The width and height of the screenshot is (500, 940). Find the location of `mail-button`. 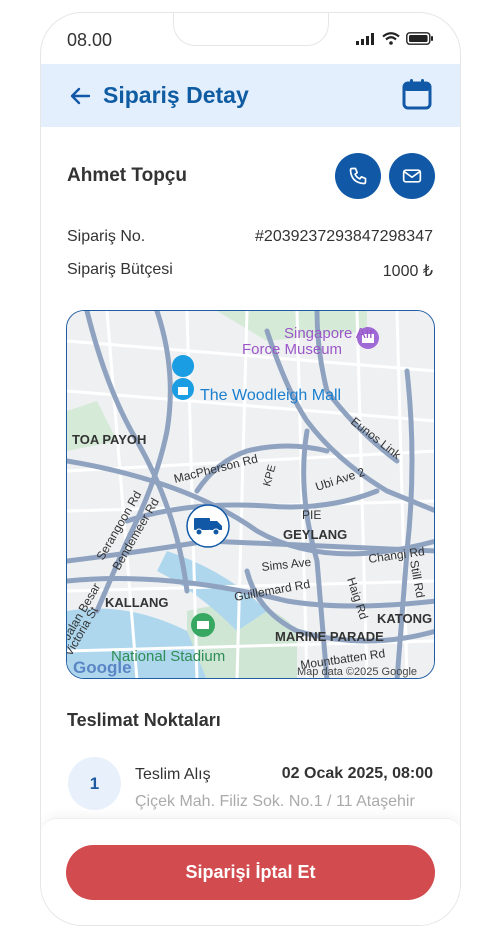

mail-button is located at coordinates (412, 176).